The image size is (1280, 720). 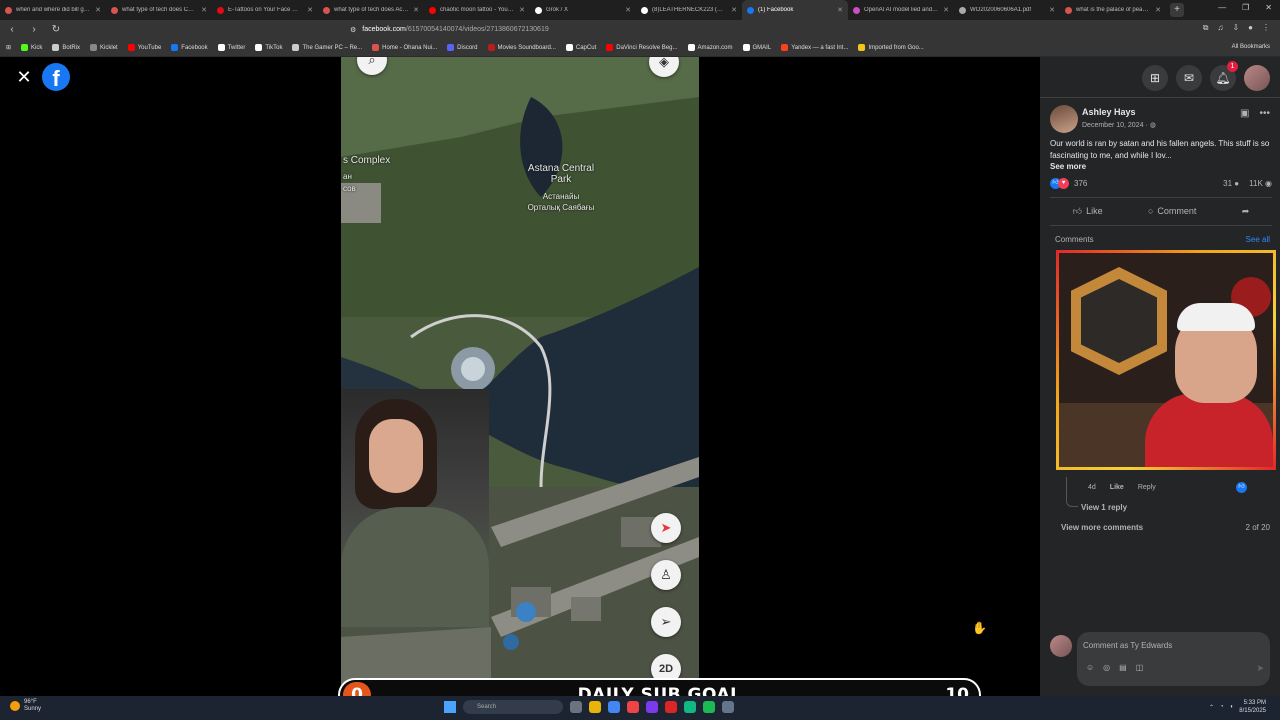 I want to click on weather-widget: 96°F Sunny, so click(x=25, y=706).